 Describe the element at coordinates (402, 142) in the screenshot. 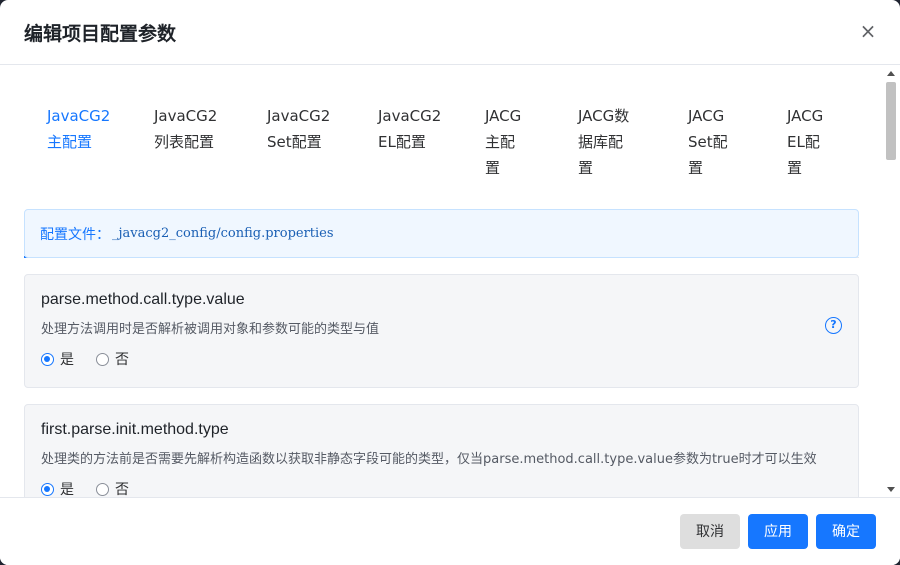

I see `tab-label-line: EL配置` at that location.